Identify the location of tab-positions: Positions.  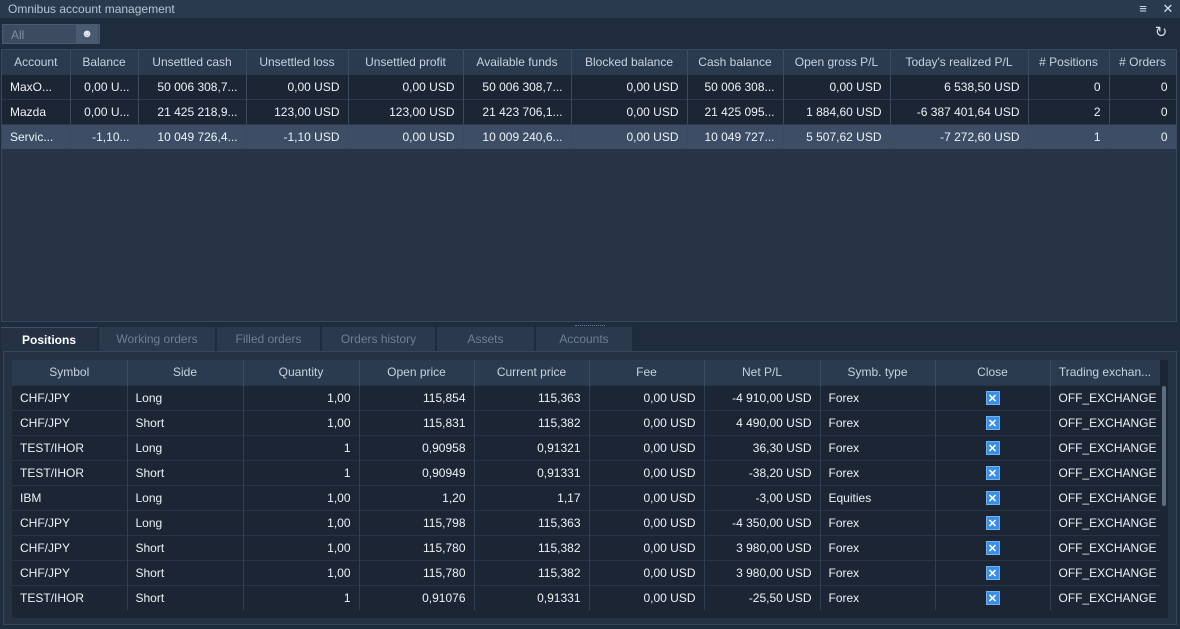
(49, 339).